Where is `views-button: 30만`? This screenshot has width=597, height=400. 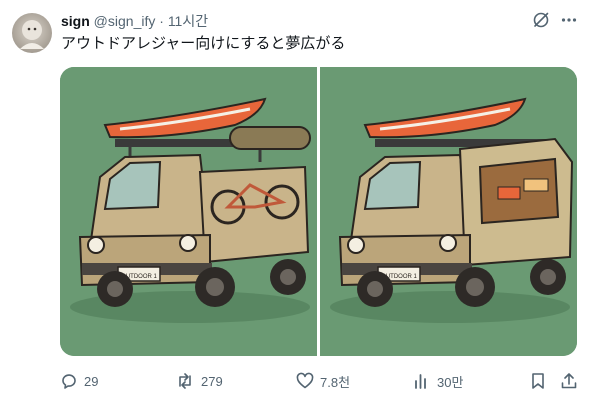 views-button: 30만 is located at coordinates (438, 381).